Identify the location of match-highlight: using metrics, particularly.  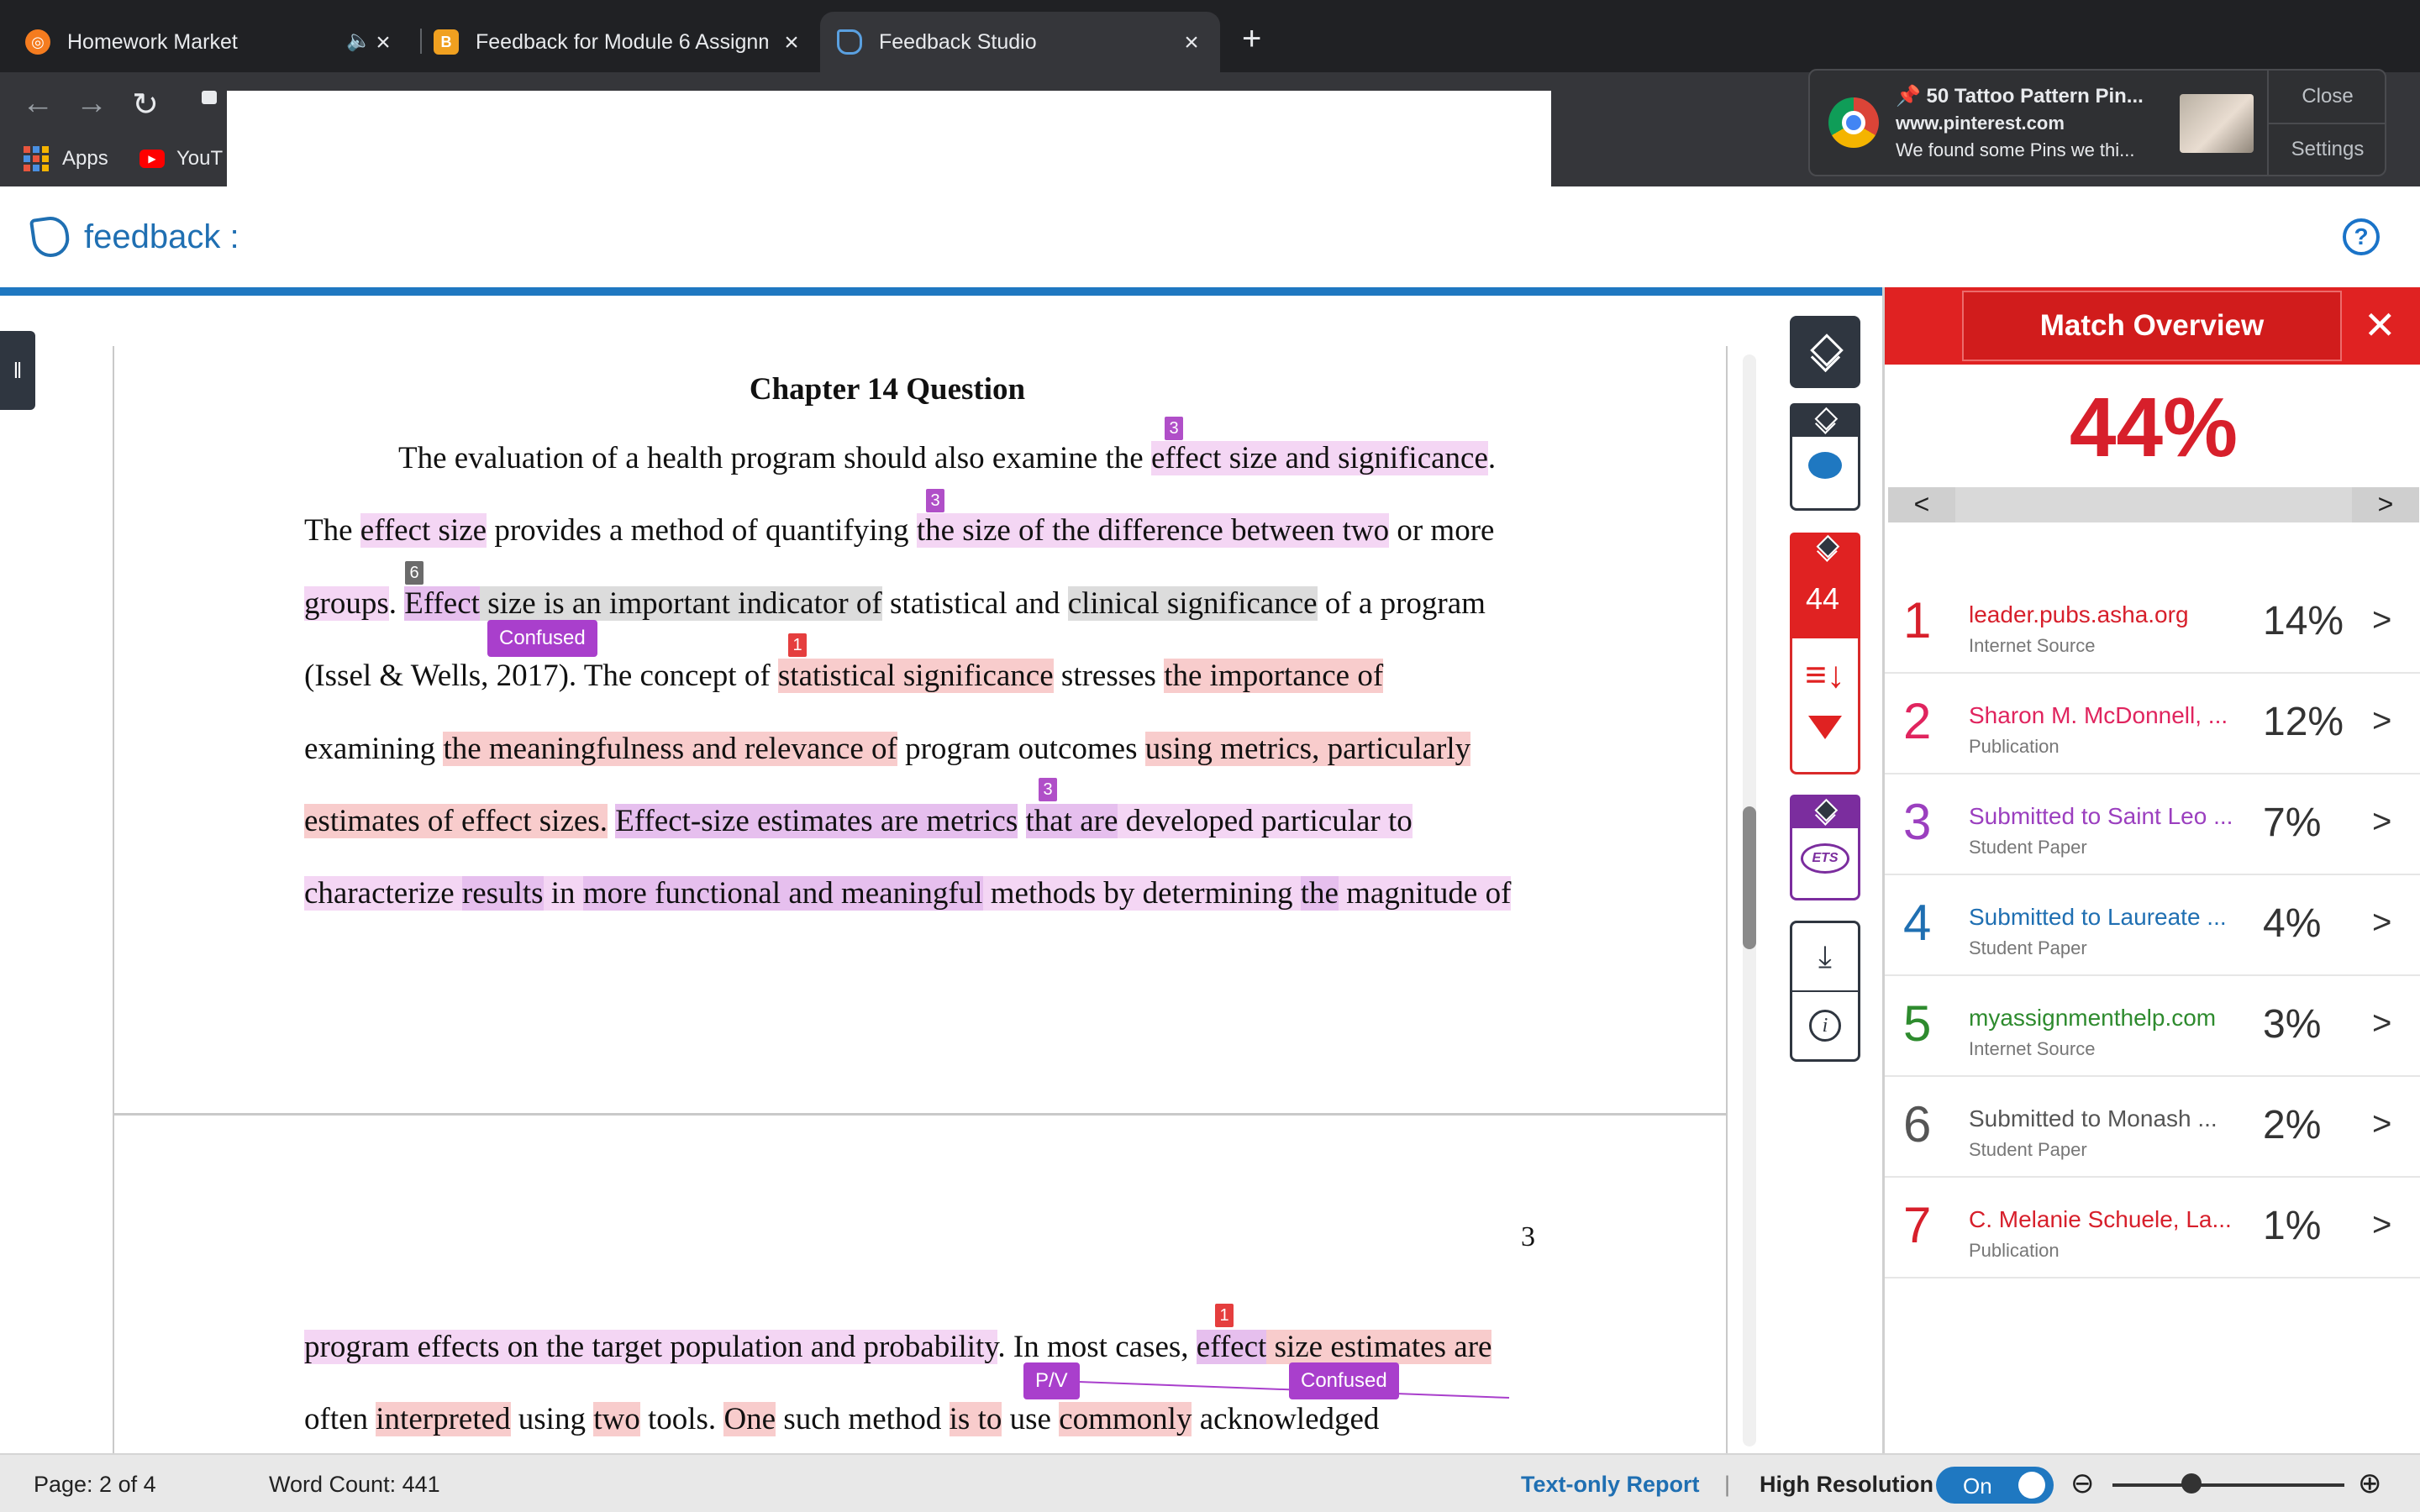
(1307, 749).